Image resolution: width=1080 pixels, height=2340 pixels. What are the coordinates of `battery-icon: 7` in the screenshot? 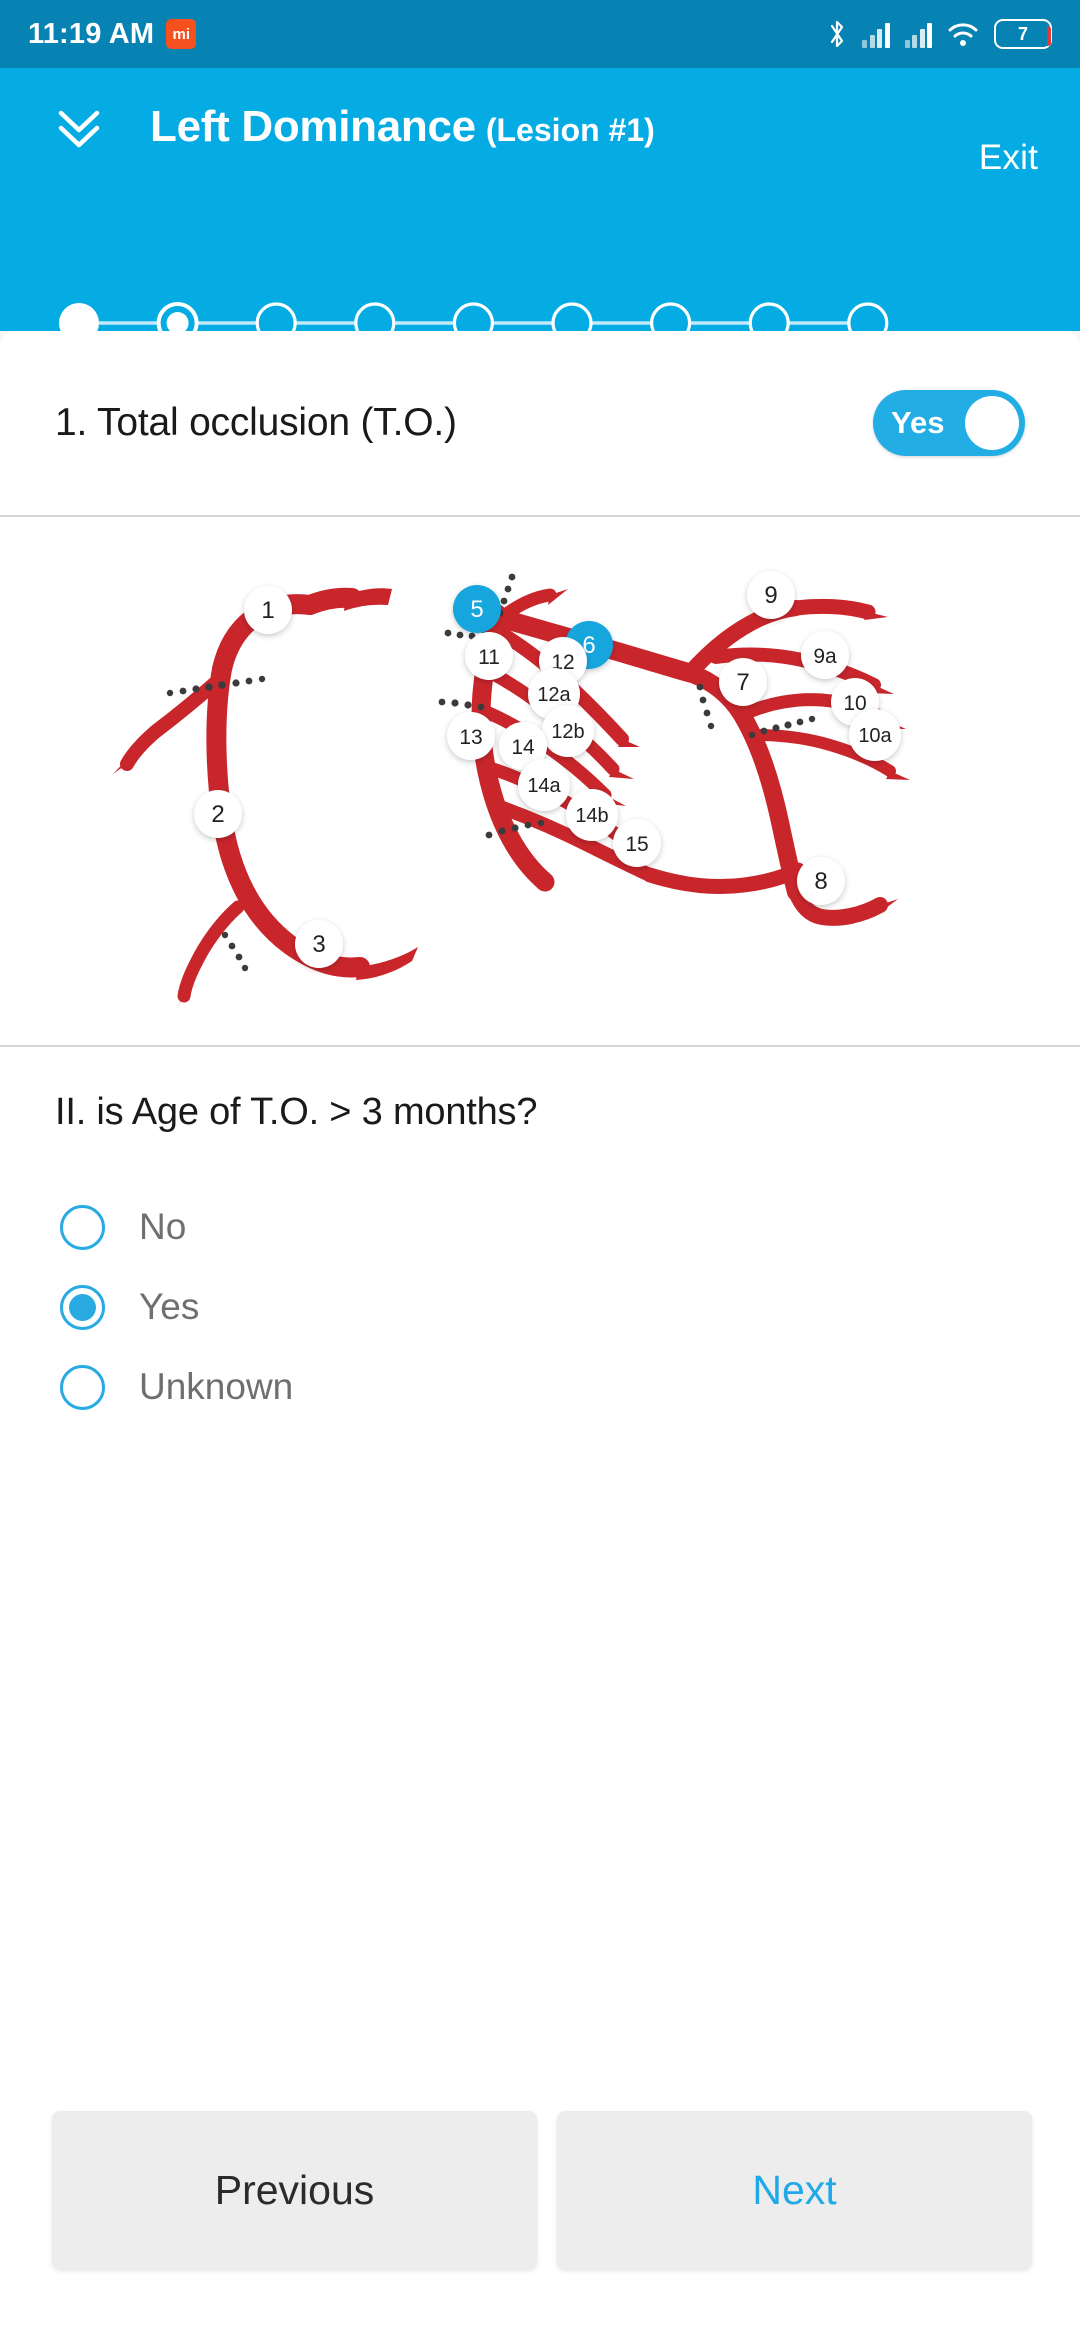 It's located at (1023, 34).